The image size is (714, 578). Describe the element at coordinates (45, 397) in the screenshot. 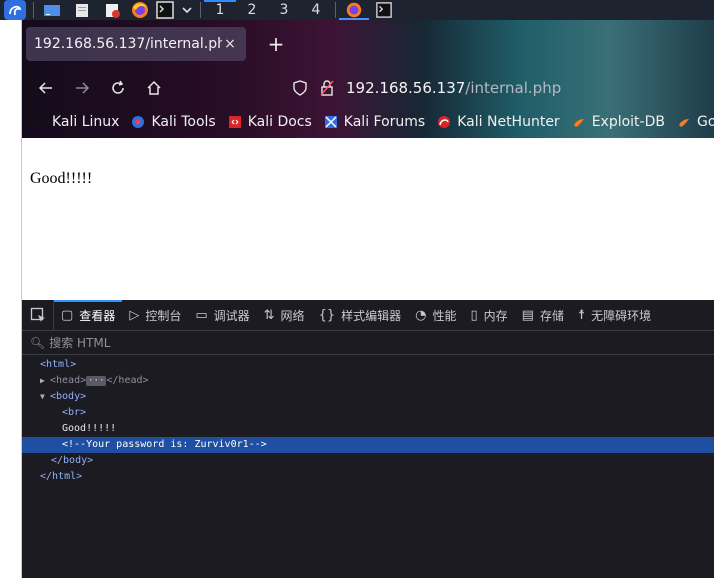

I see `collapse-arrow-icon: ▼` at that location.